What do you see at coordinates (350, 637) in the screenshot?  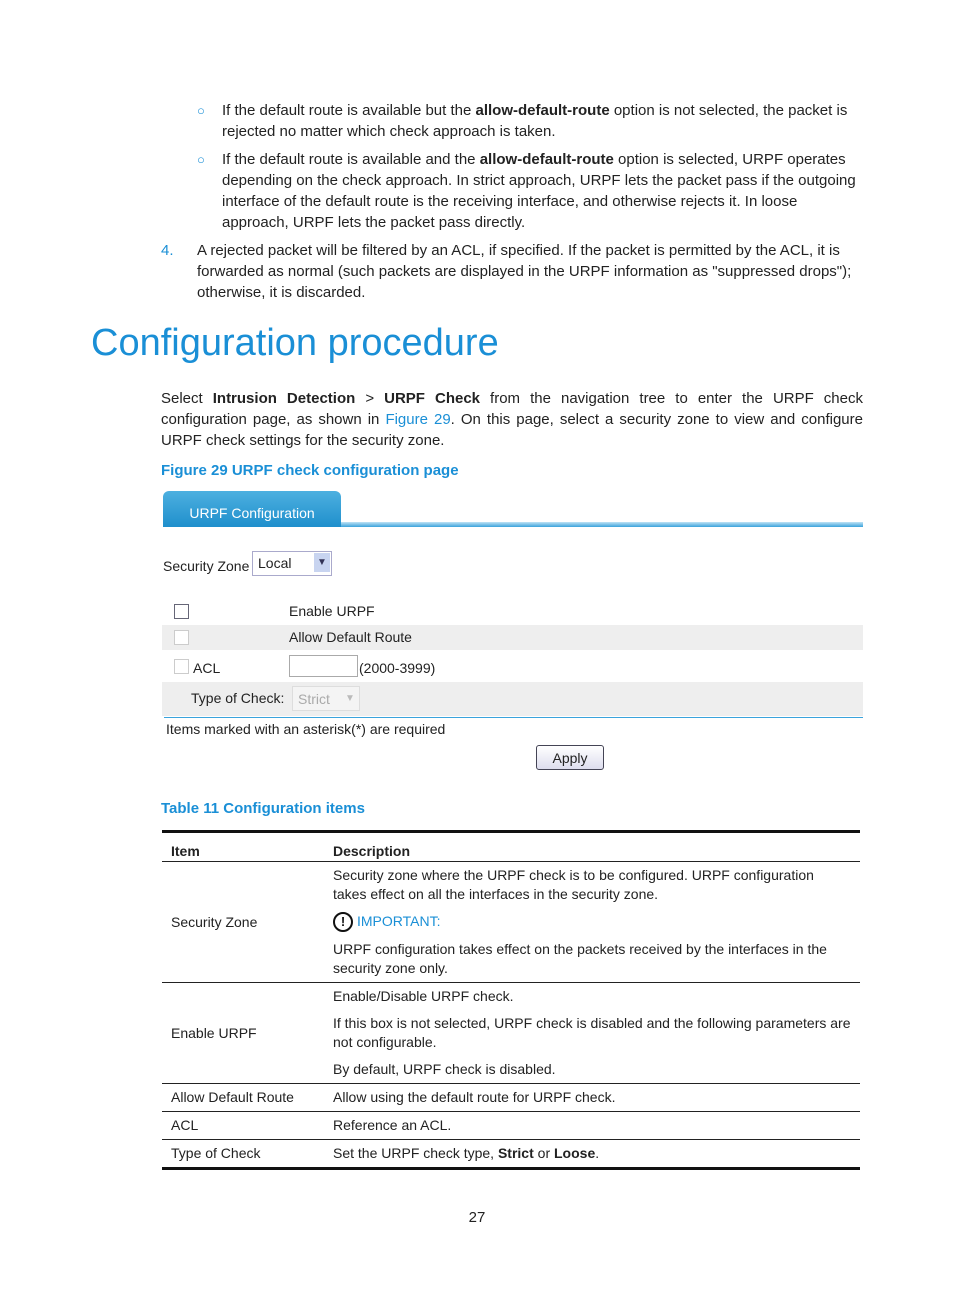 I see `allow-default-route-label: Allow Default Route` at bounding box center [350, 637].